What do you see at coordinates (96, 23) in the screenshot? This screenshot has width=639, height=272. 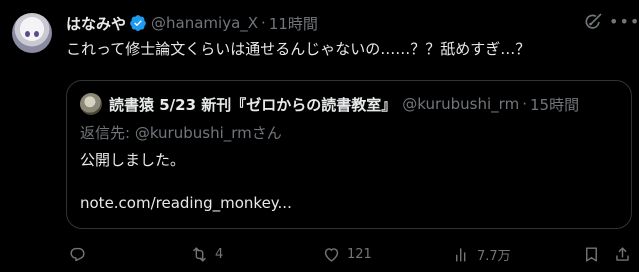 I see `author-display-name: はなみや` at bounding box center [96, 23].